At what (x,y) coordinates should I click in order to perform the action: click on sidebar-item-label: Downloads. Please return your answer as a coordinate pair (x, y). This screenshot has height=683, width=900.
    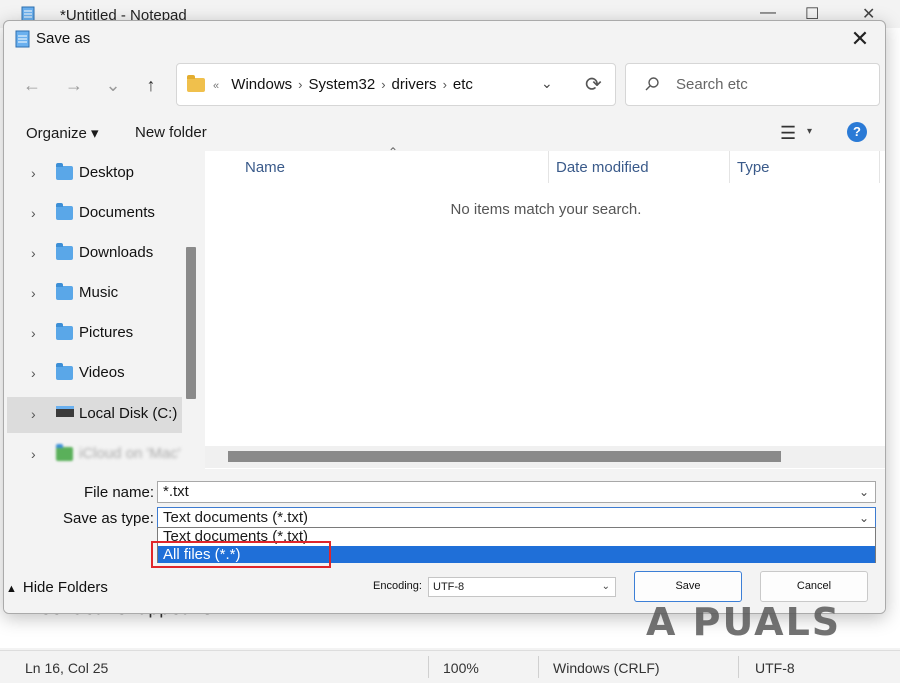
    Looking at the image, I should click on (116, 252).